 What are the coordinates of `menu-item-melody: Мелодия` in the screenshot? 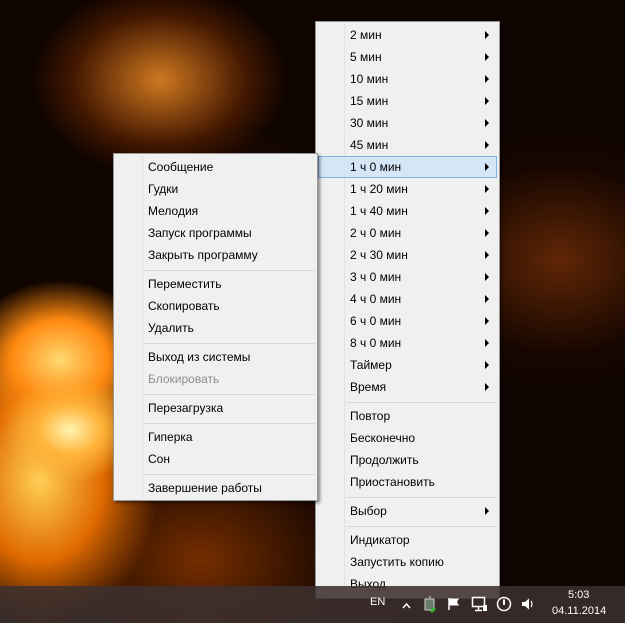 It's located at (215, 211).